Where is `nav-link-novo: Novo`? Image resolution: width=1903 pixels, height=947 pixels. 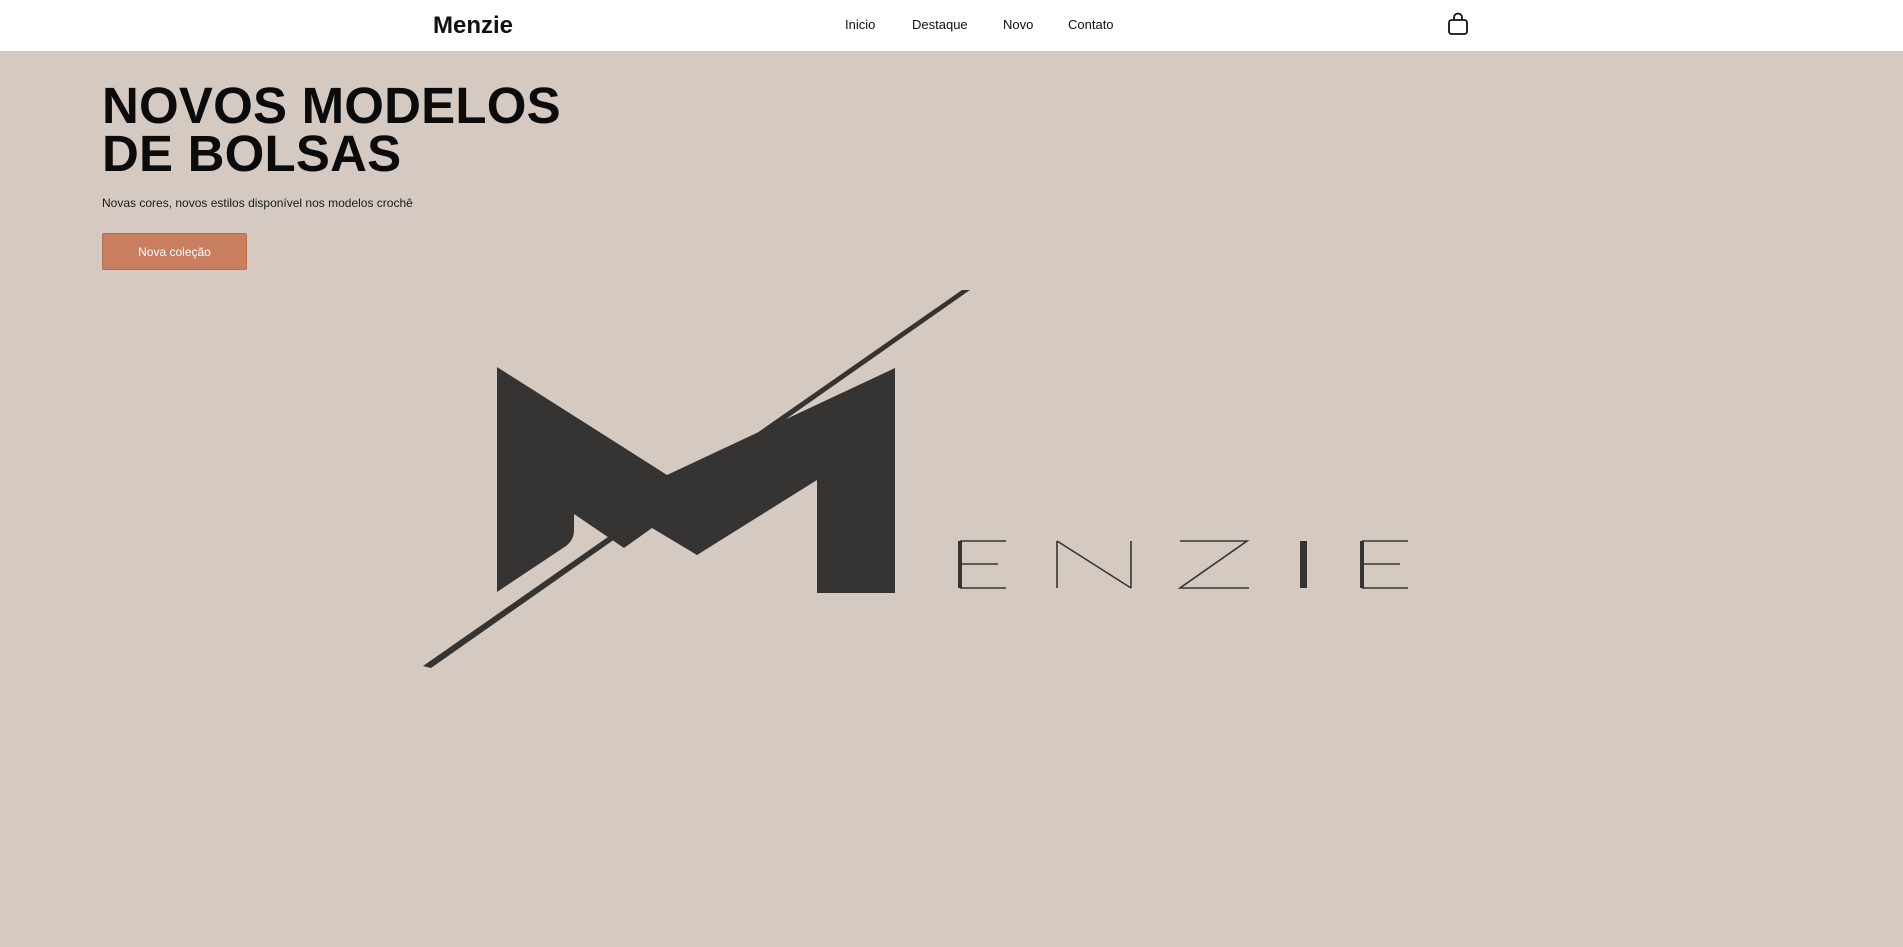
nav-link-novo: Novo is located at coordinates (1018, 25).